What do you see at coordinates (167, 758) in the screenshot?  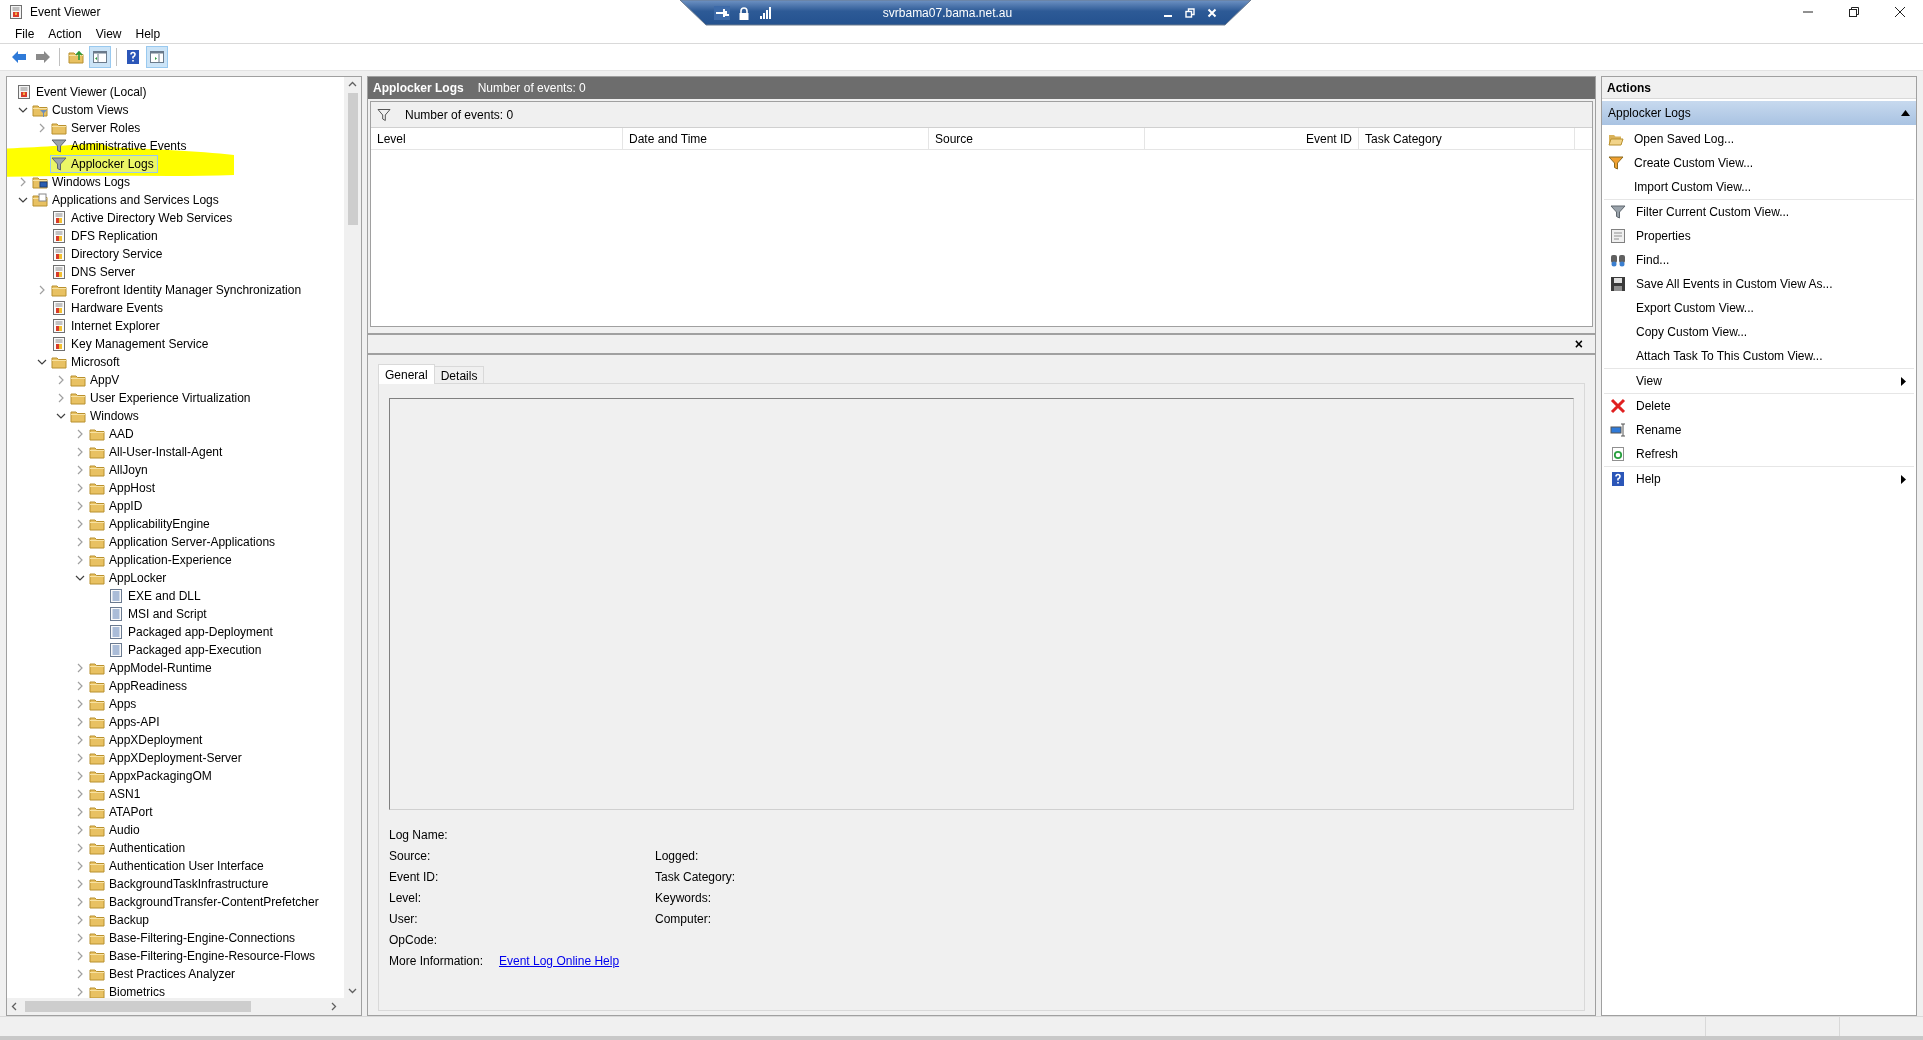 I see `tree-item: AppXDeployment-Server` at bounding box center [167, 758].